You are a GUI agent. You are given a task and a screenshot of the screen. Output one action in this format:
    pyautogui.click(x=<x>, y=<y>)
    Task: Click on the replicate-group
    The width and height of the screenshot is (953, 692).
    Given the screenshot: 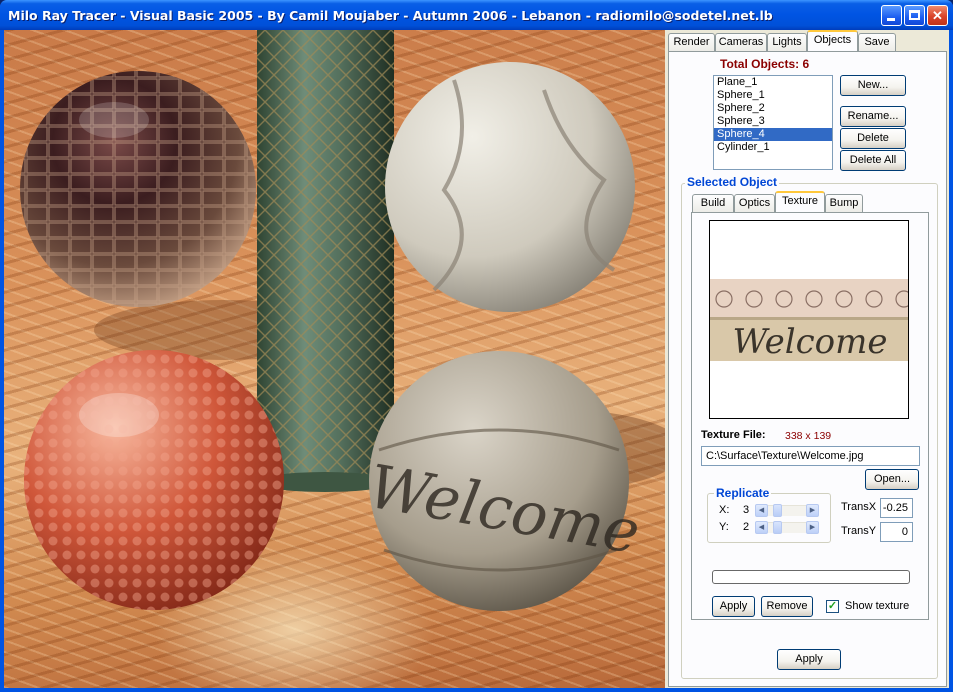 What is the action you would take?
    pyautogui.click(x=769, y=518)
    